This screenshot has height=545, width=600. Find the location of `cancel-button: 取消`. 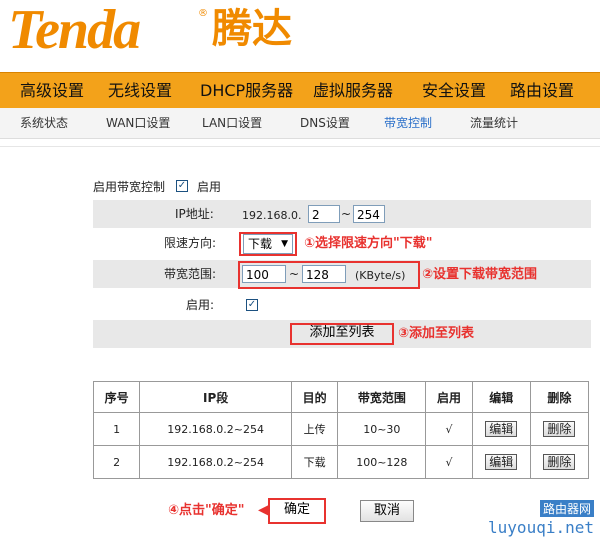

cancel-button: 取消 is located at coordinates (387, 511).